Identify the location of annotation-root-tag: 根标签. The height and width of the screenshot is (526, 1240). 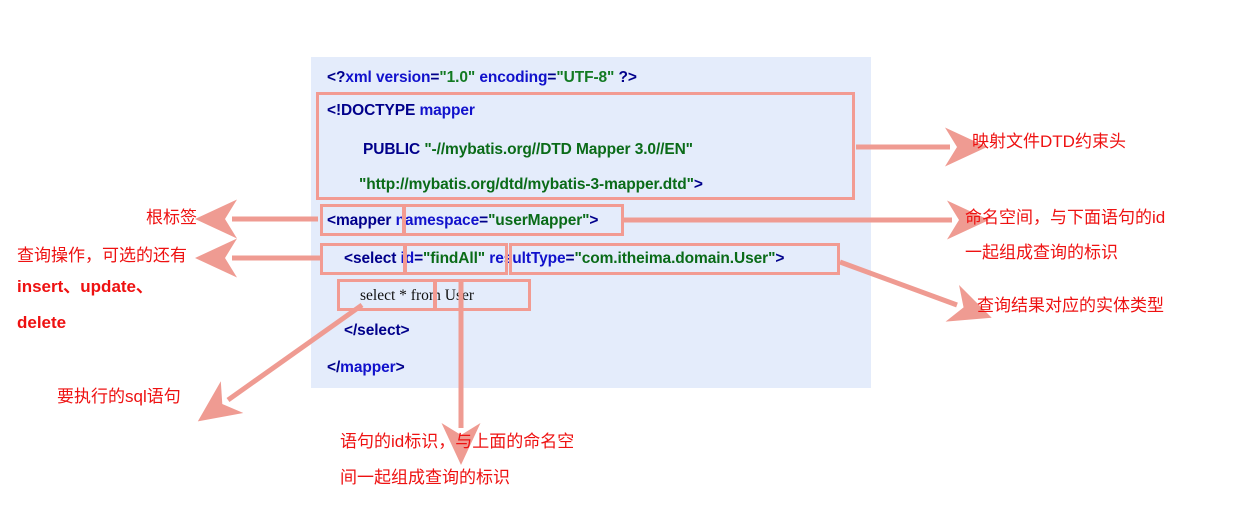
(171, 217).